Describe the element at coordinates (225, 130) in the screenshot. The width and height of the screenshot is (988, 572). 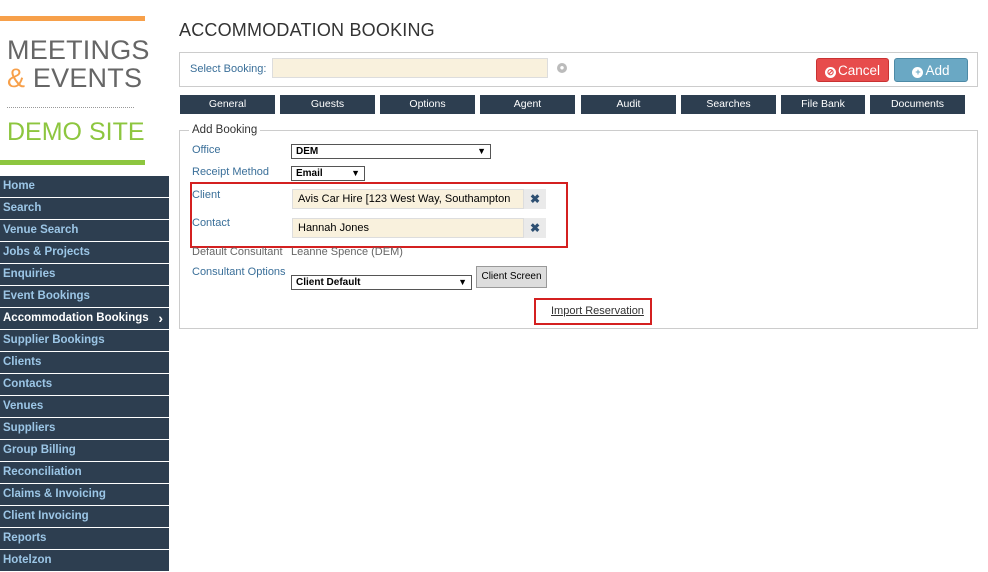
I see `add-booking-legend: Add Booking` at that location.